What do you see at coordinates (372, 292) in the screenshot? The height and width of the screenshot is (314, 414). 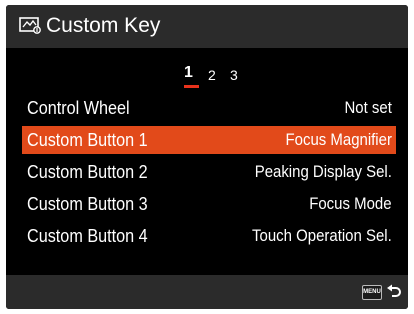 I see `menu-button: MENU` at bounding box center [372, 292].